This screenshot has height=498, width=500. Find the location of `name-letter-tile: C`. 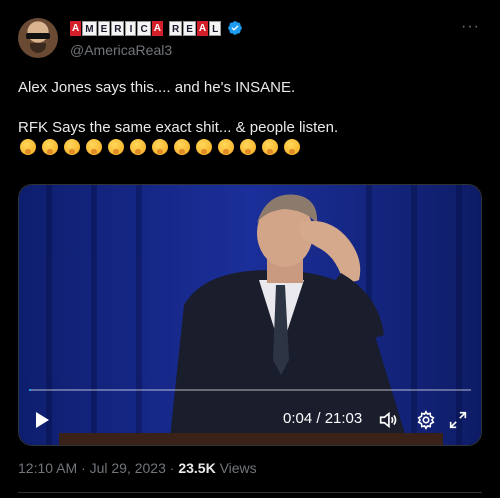

name-letter-tile: C is located at coordinates (144, 28).